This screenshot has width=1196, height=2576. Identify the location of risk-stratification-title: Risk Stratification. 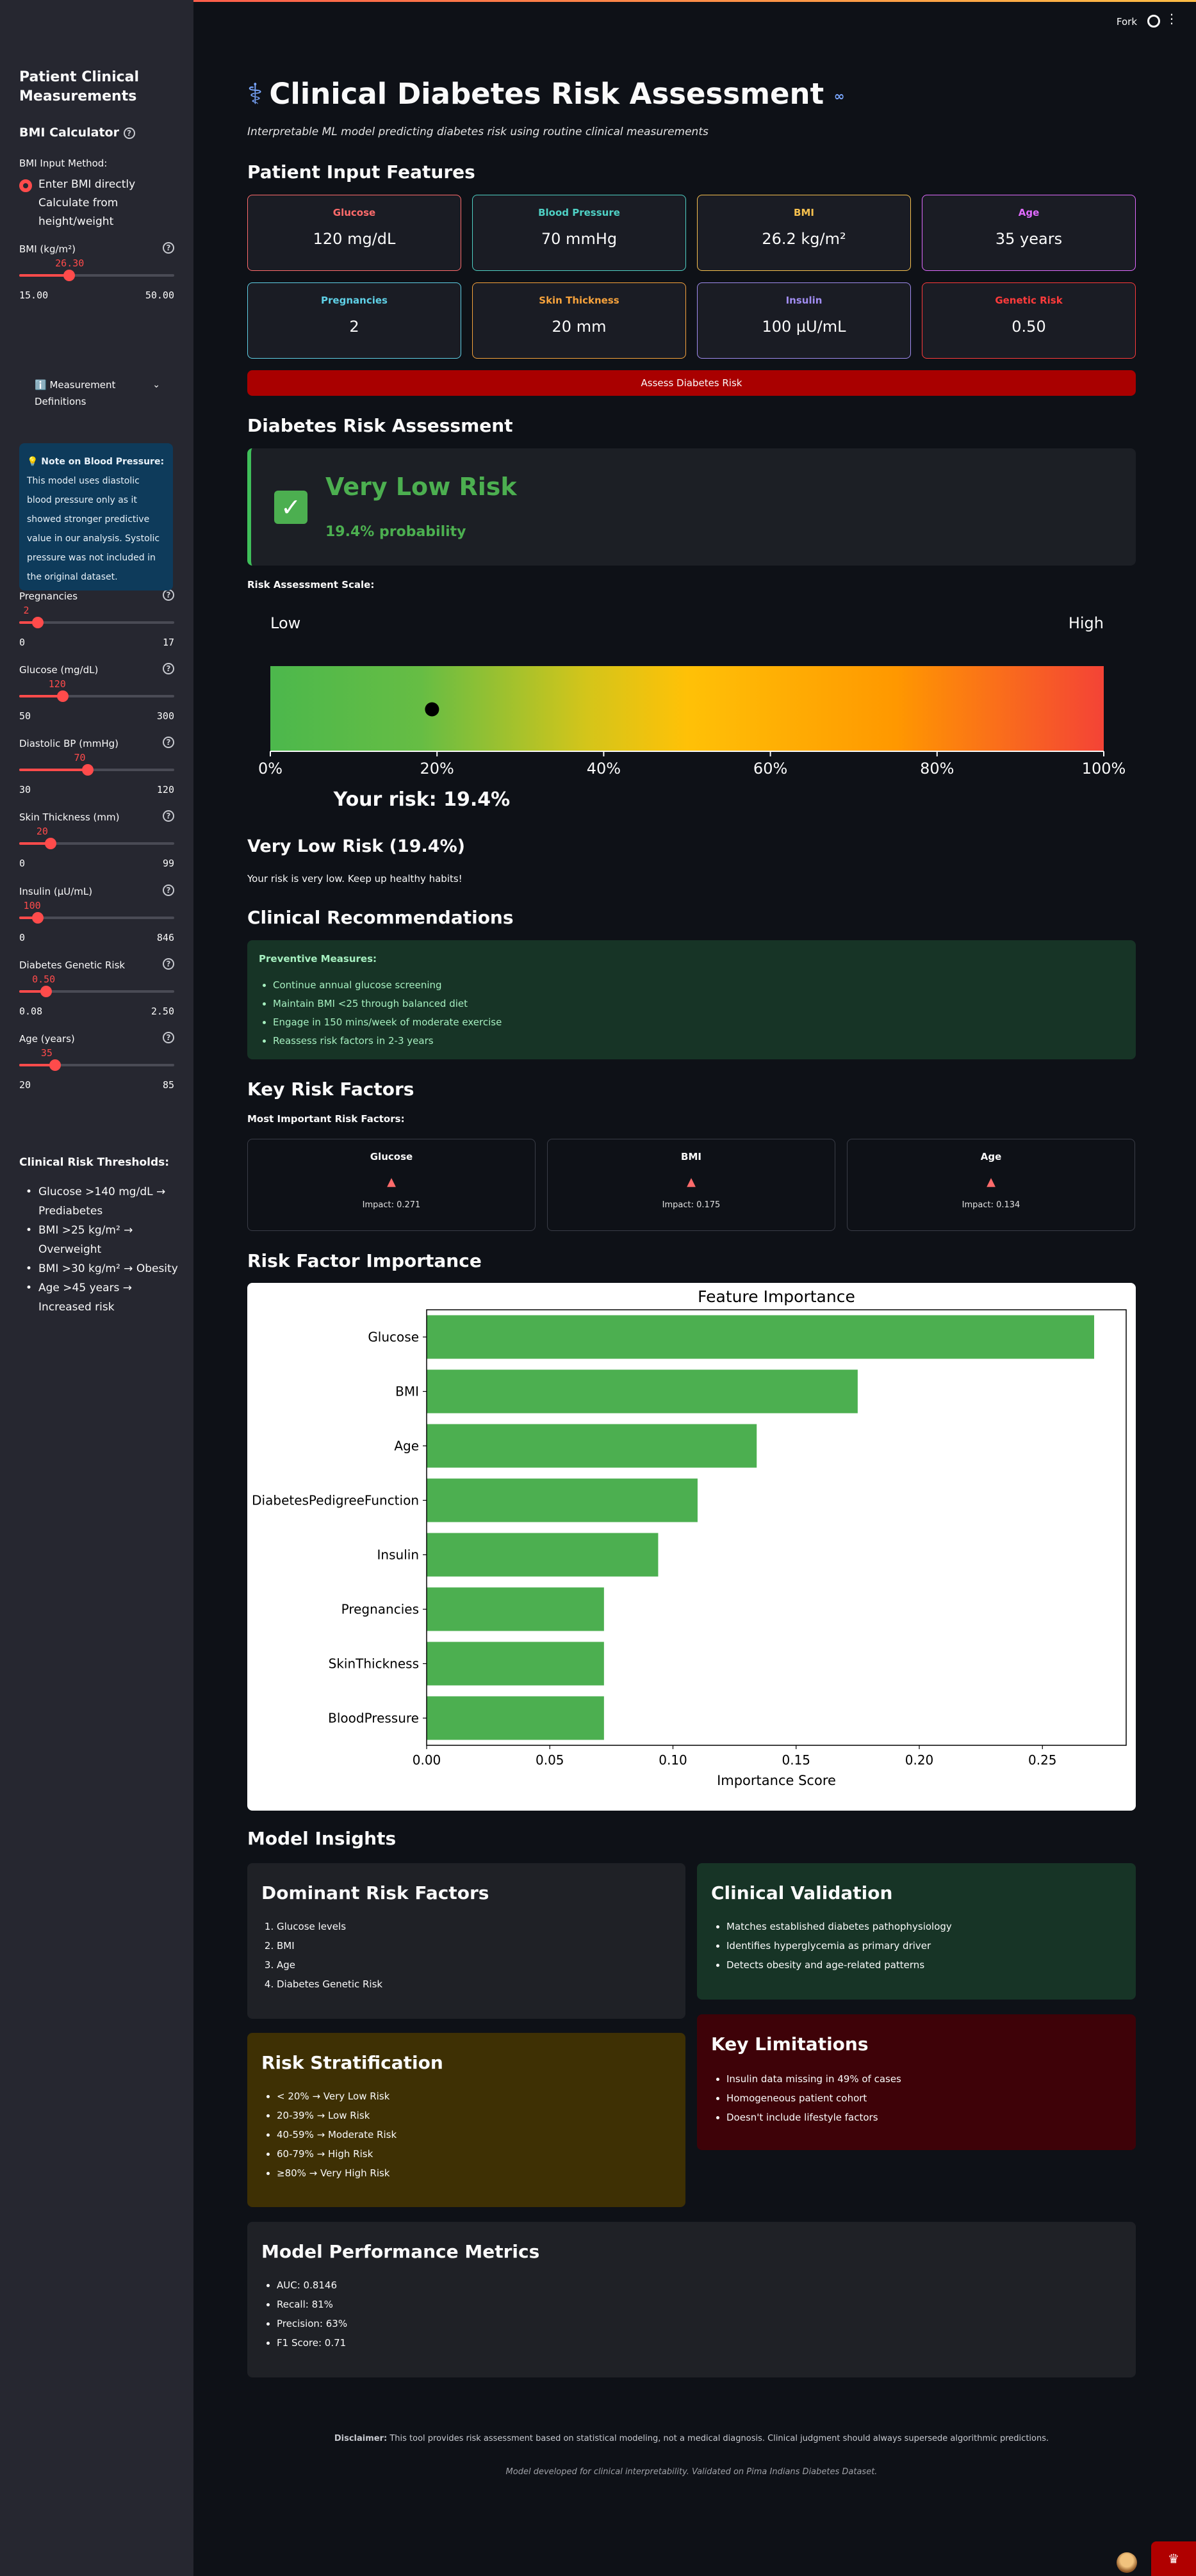
(352, 2062).